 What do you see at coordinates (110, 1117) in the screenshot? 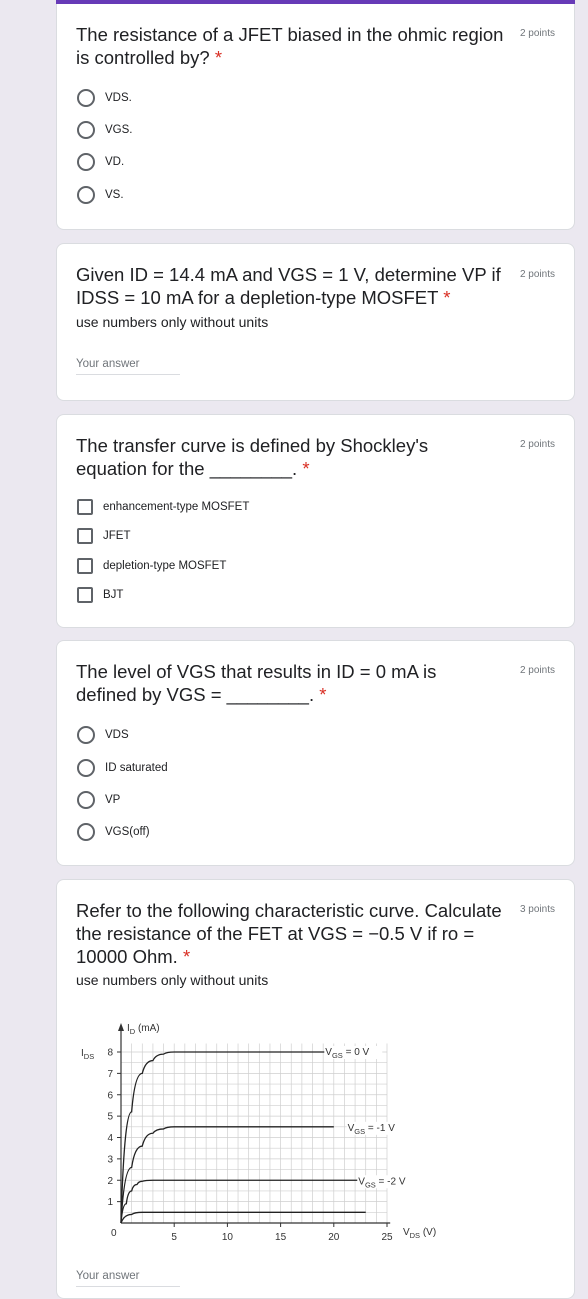
I see `y-tick-label: 5` at bounding box center [110, 1117].